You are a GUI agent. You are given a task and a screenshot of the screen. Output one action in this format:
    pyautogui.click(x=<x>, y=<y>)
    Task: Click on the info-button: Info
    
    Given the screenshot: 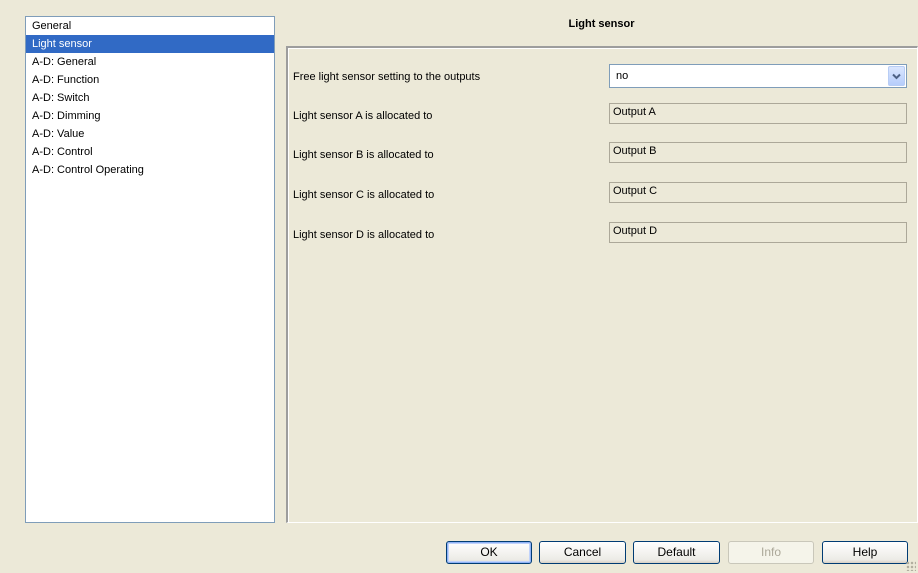 What is the action you would take?
    pyautogui.click(x=771, y=552)
    